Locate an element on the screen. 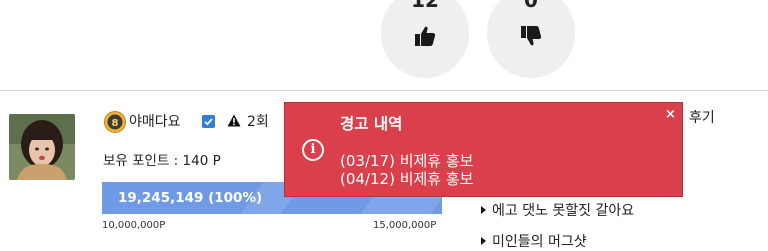 The height and width of the screenshot is (251, 768). level-number: 8 is located at coordinates (115, 123).